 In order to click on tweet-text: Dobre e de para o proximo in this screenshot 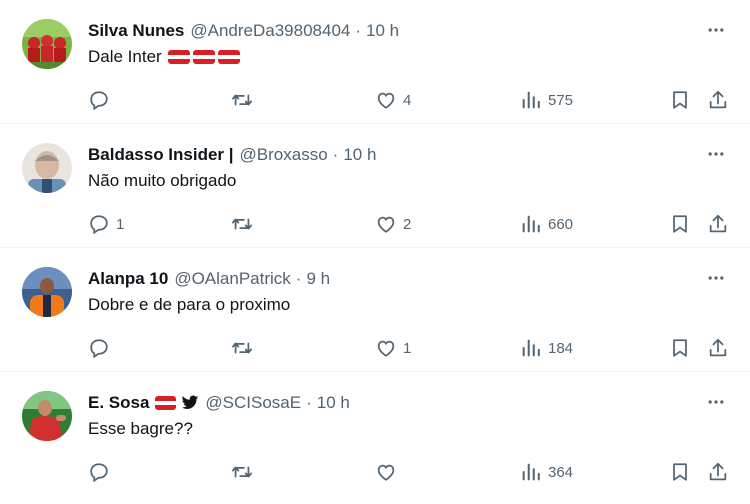, I will do `click(189, 305)`.